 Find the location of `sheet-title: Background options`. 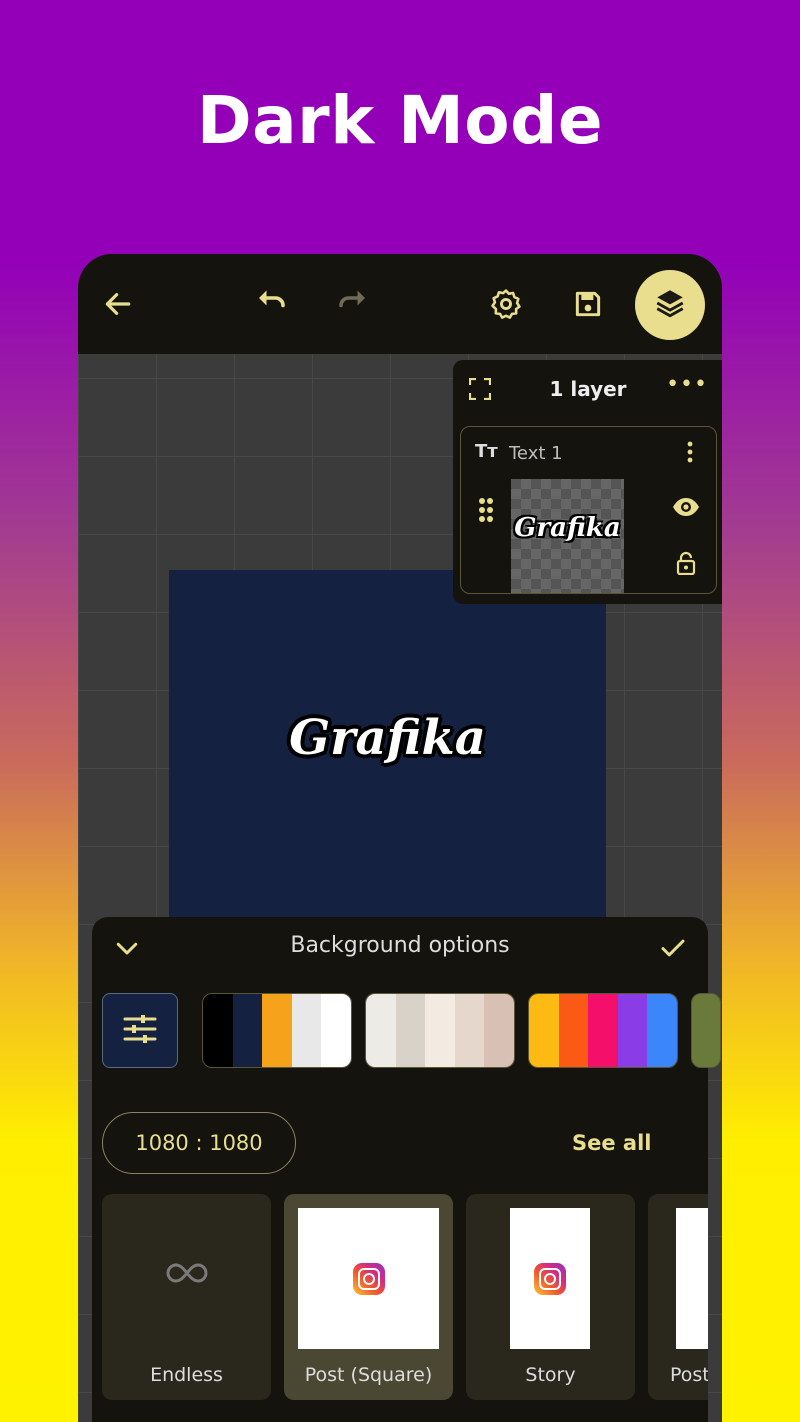

sheet-title: Background options is located at coordinates (400, 945).